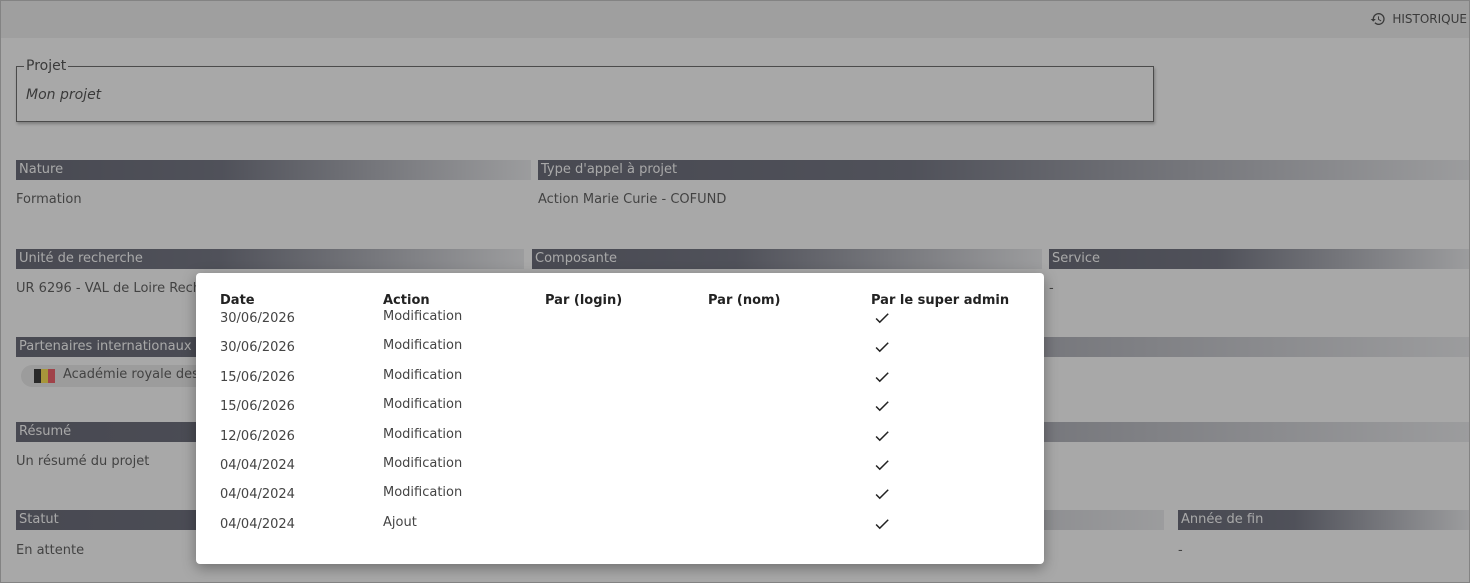 Image resolution: width=1470 pixels, height=583 pixels. What do you see at coordinates (400, 522) in the screenshot?
I see `cell-action: Ajout` at bounding box center [400, 522].